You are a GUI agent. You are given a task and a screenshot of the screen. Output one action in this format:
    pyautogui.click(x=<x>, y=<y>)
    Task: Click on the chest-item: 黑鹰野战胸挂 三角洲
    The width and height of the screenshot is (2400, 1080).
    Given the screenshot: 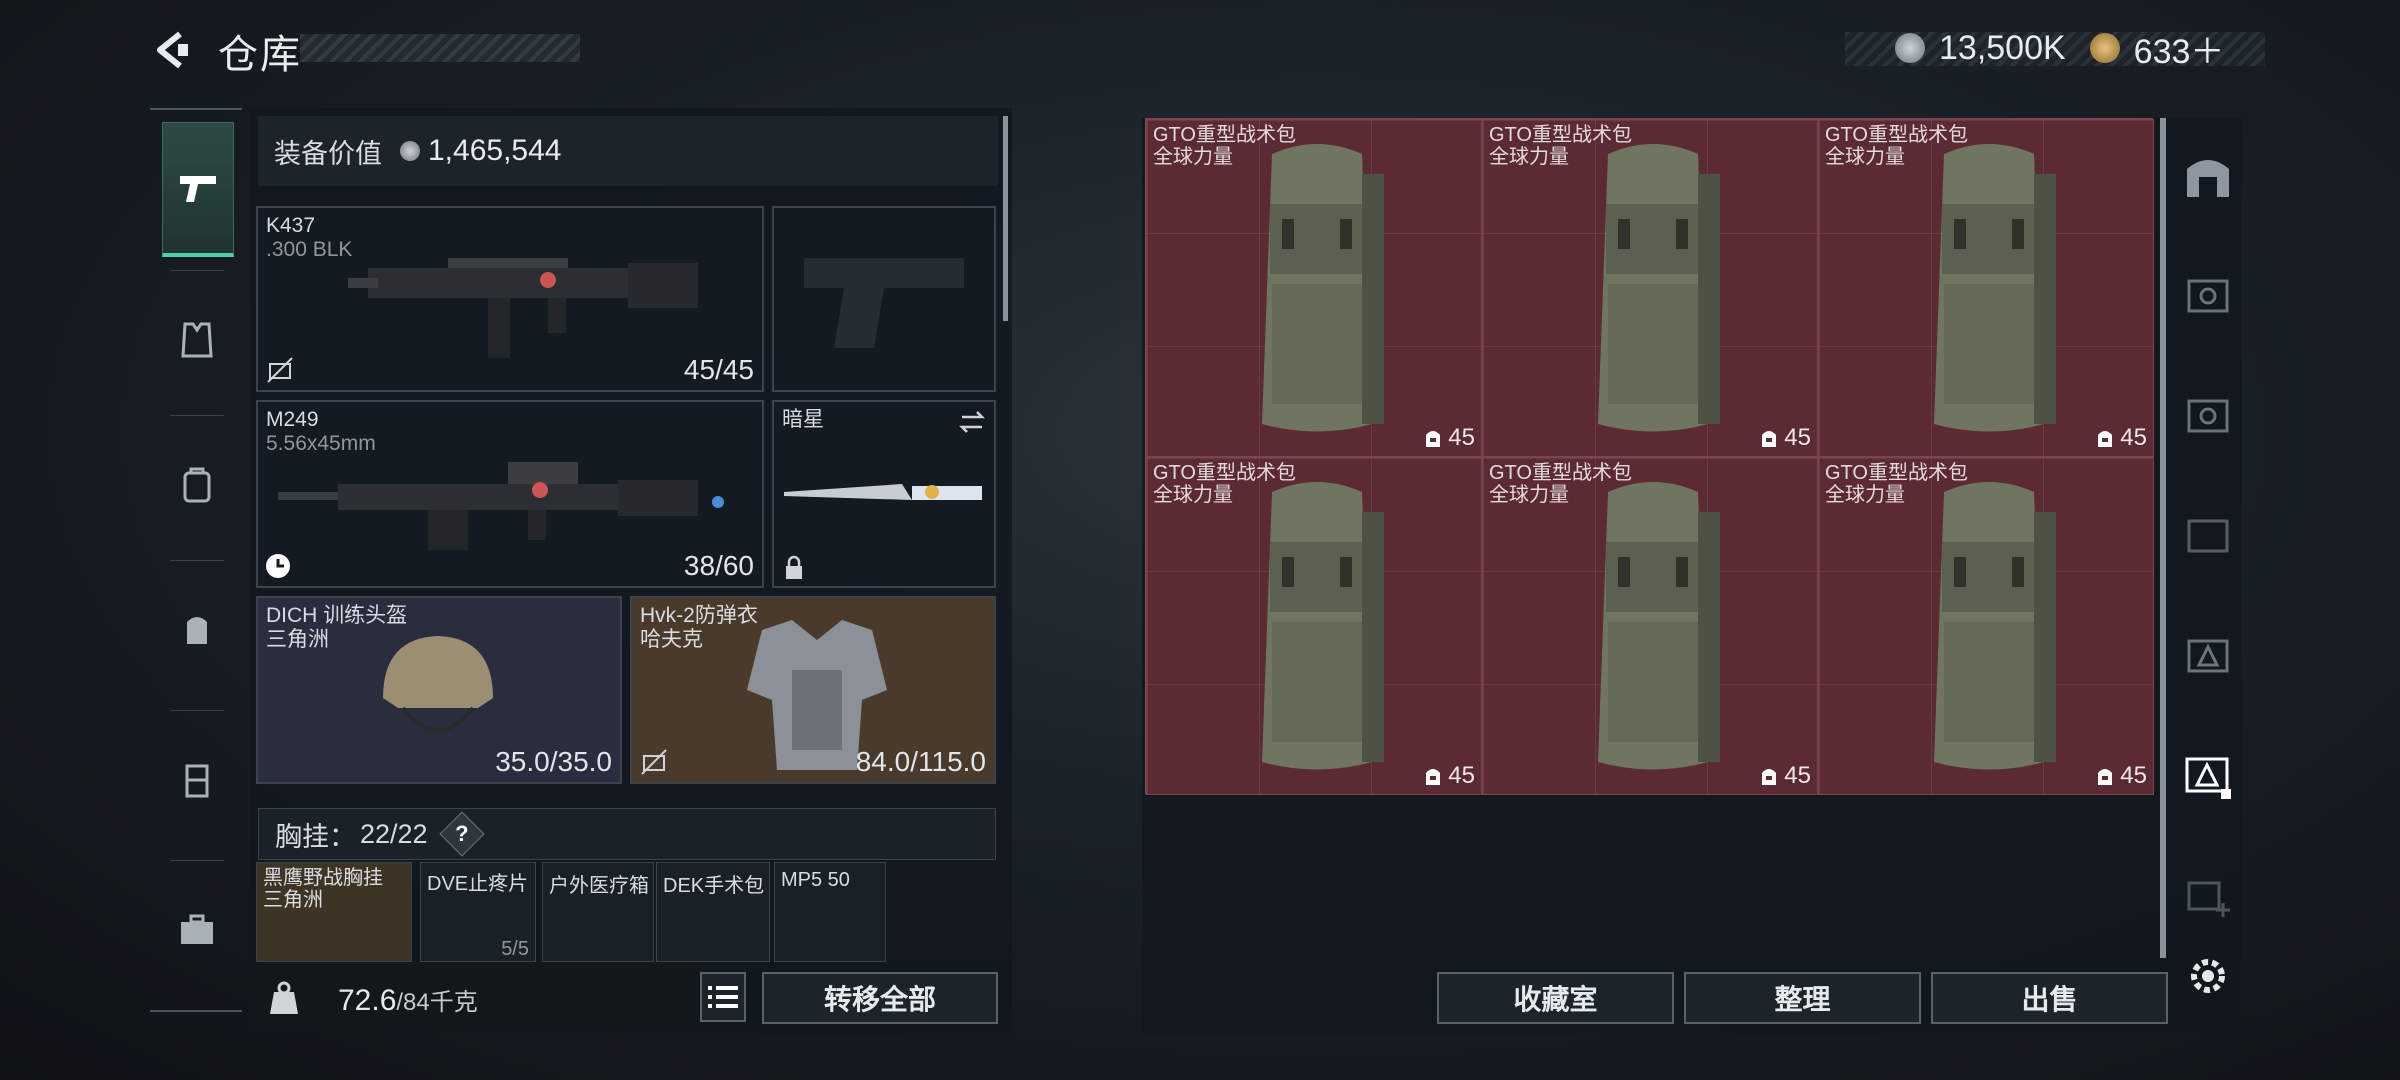 What is the action you would take?
    pyautogui.click(x=334, y=912)
    